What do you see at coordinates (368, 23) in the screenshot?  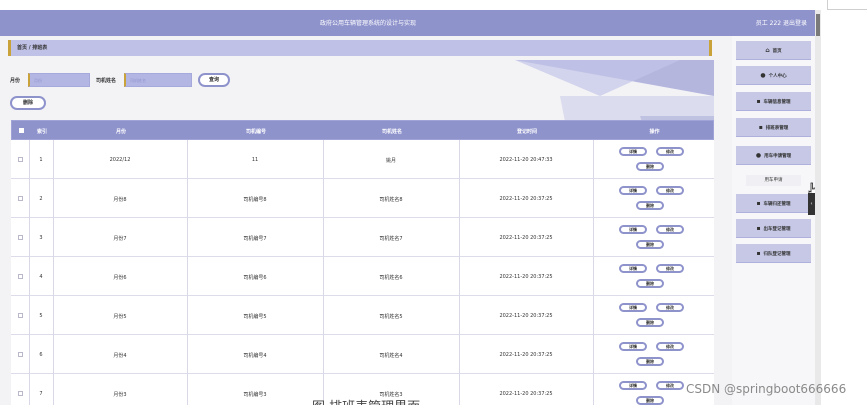 I see `system-title: 政府公用车辆管理系统的设计与实现` at bounding box center [368, 23].